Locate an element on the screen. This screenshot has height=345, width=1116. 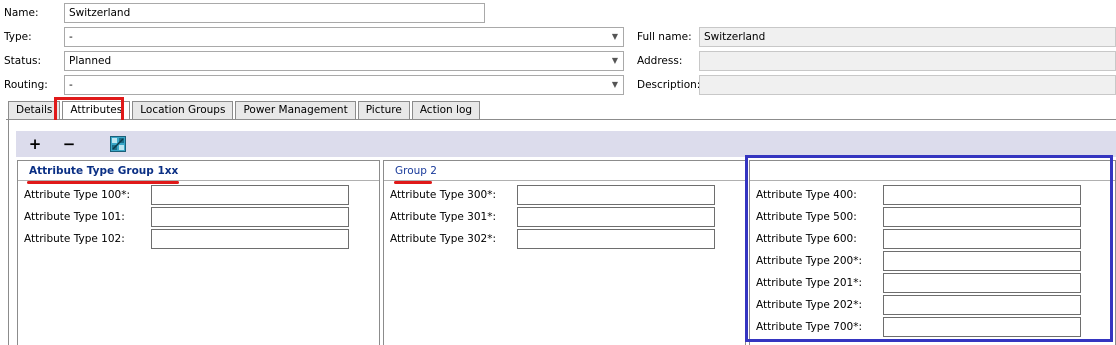
attribute-label: Attribute Type 101: is located at coordinates (74, 217).